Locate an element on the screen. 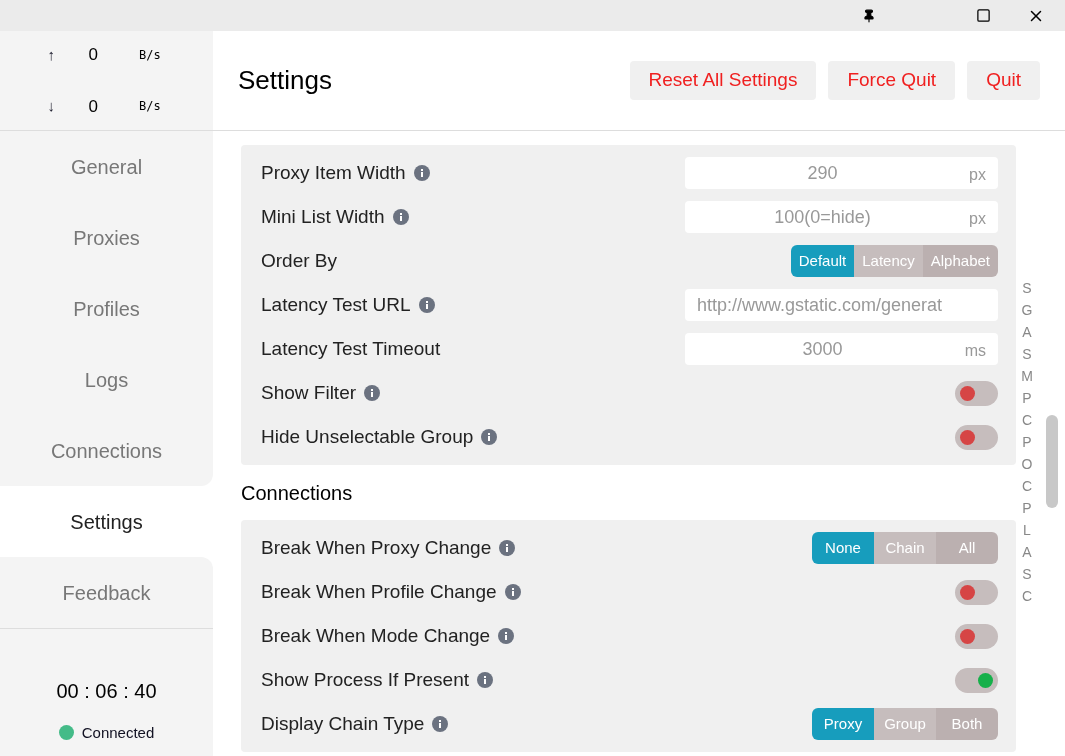 This screenshot has height=756, width=1065. sidebar-item: Logs is located at coordinates (106, 379).